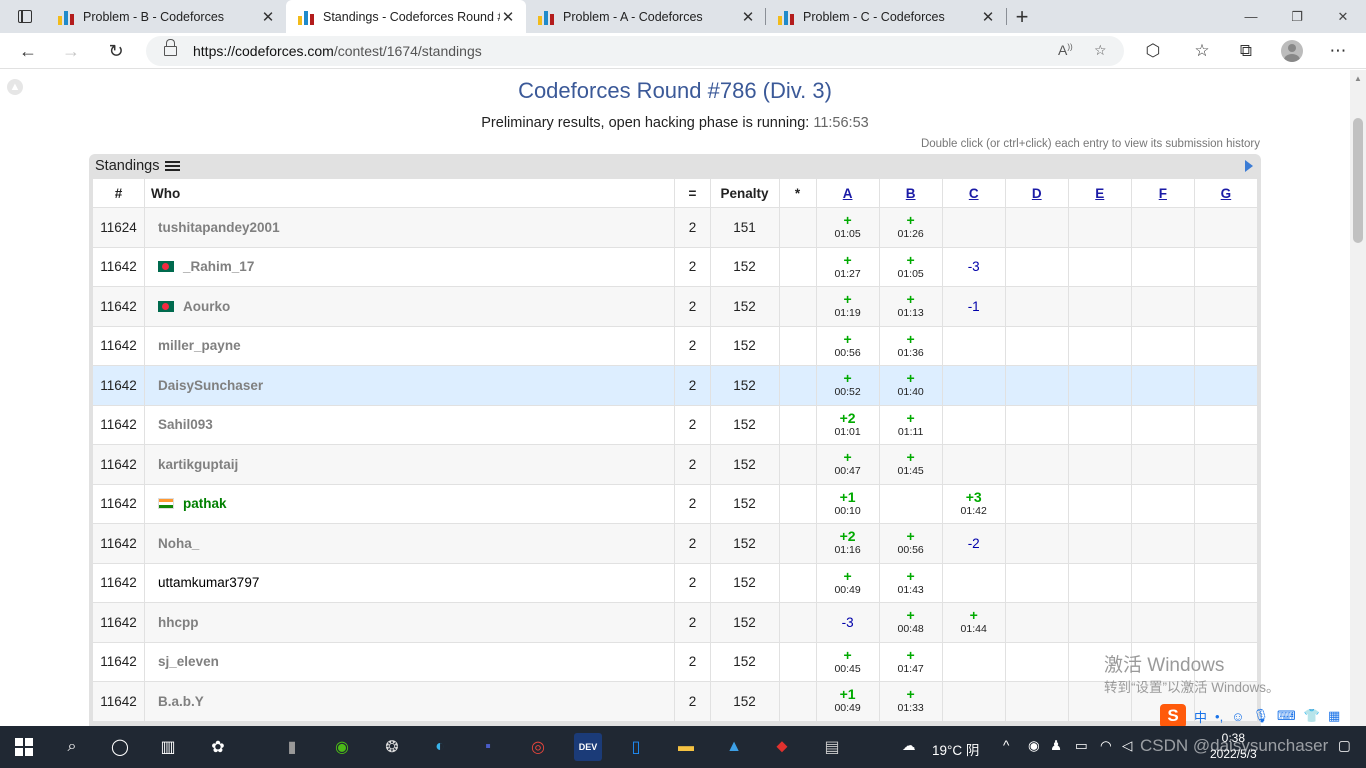  Describe the element at coordinates (440, 747) in the screenshot. I see `edge-browser-icon: ◐` at that location.